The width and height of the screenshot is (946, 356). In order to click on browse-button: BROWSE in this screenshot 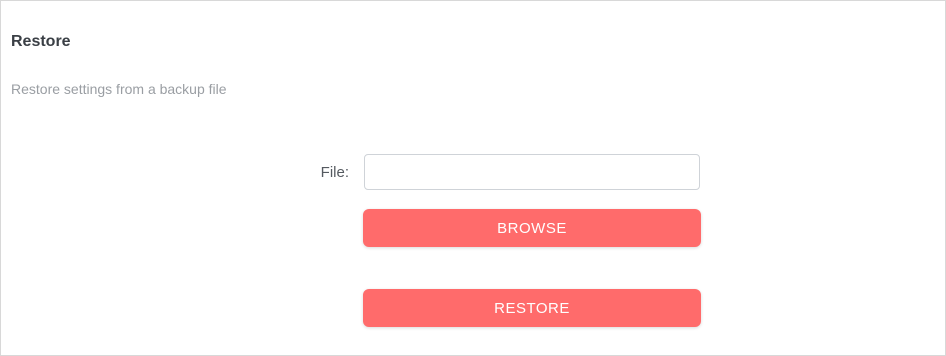, I will do `click(532, 228)`.